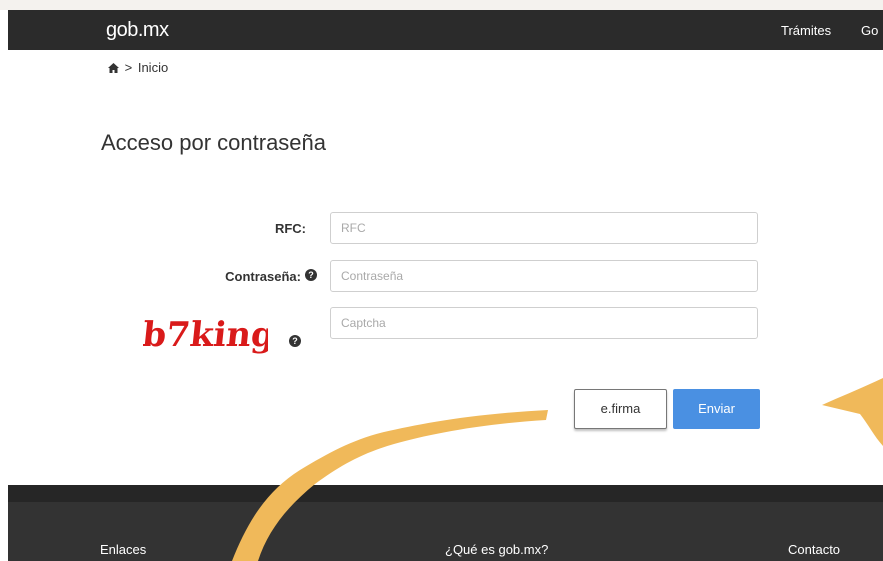 The image size is (883, 561). What do you see at coordinates (806, 30) in the screenshot?
I see `nav-link-tramites: Trámites` at bounding box center [806, 30].